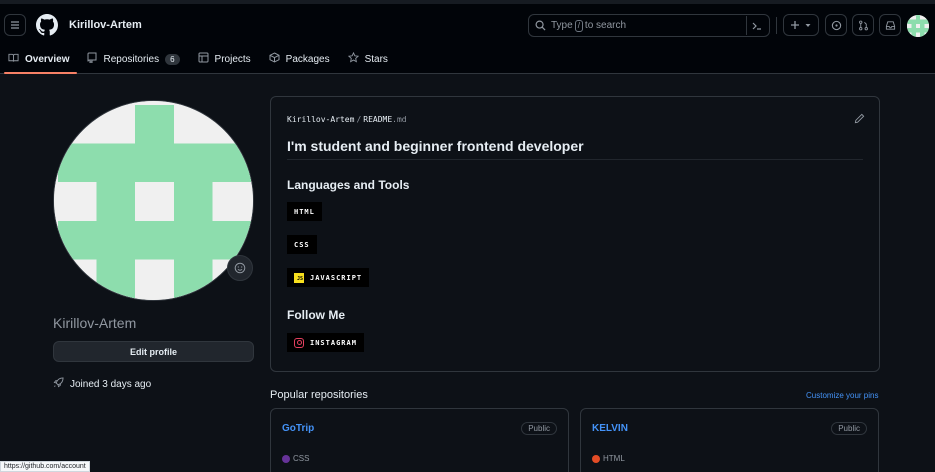 The image size is (935, 472). What do you see at coordinates (776, 25) in the screenshot?
I see `header-separator` at bounding box center [776, 25].